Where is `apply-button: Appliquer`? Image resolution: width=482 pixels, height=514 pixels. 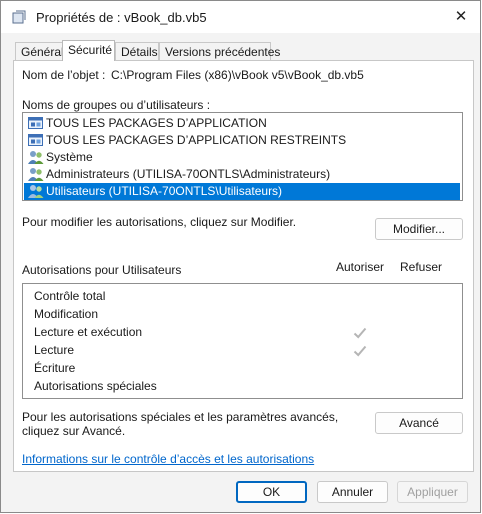 apply-button: Appliquer is located at coordinates (432, 492).